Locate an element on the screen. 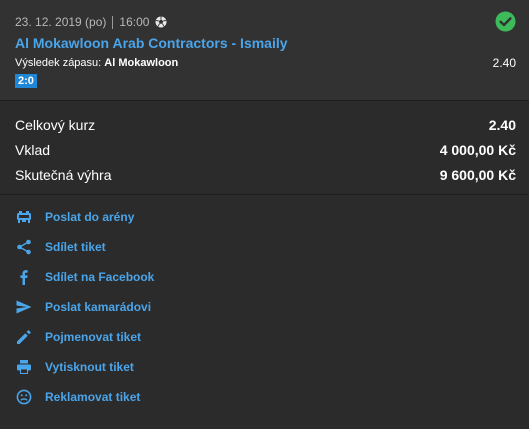  bet-selection: Výsledek zápasu: Al Mokawloon is located at coordinates (96, 63).